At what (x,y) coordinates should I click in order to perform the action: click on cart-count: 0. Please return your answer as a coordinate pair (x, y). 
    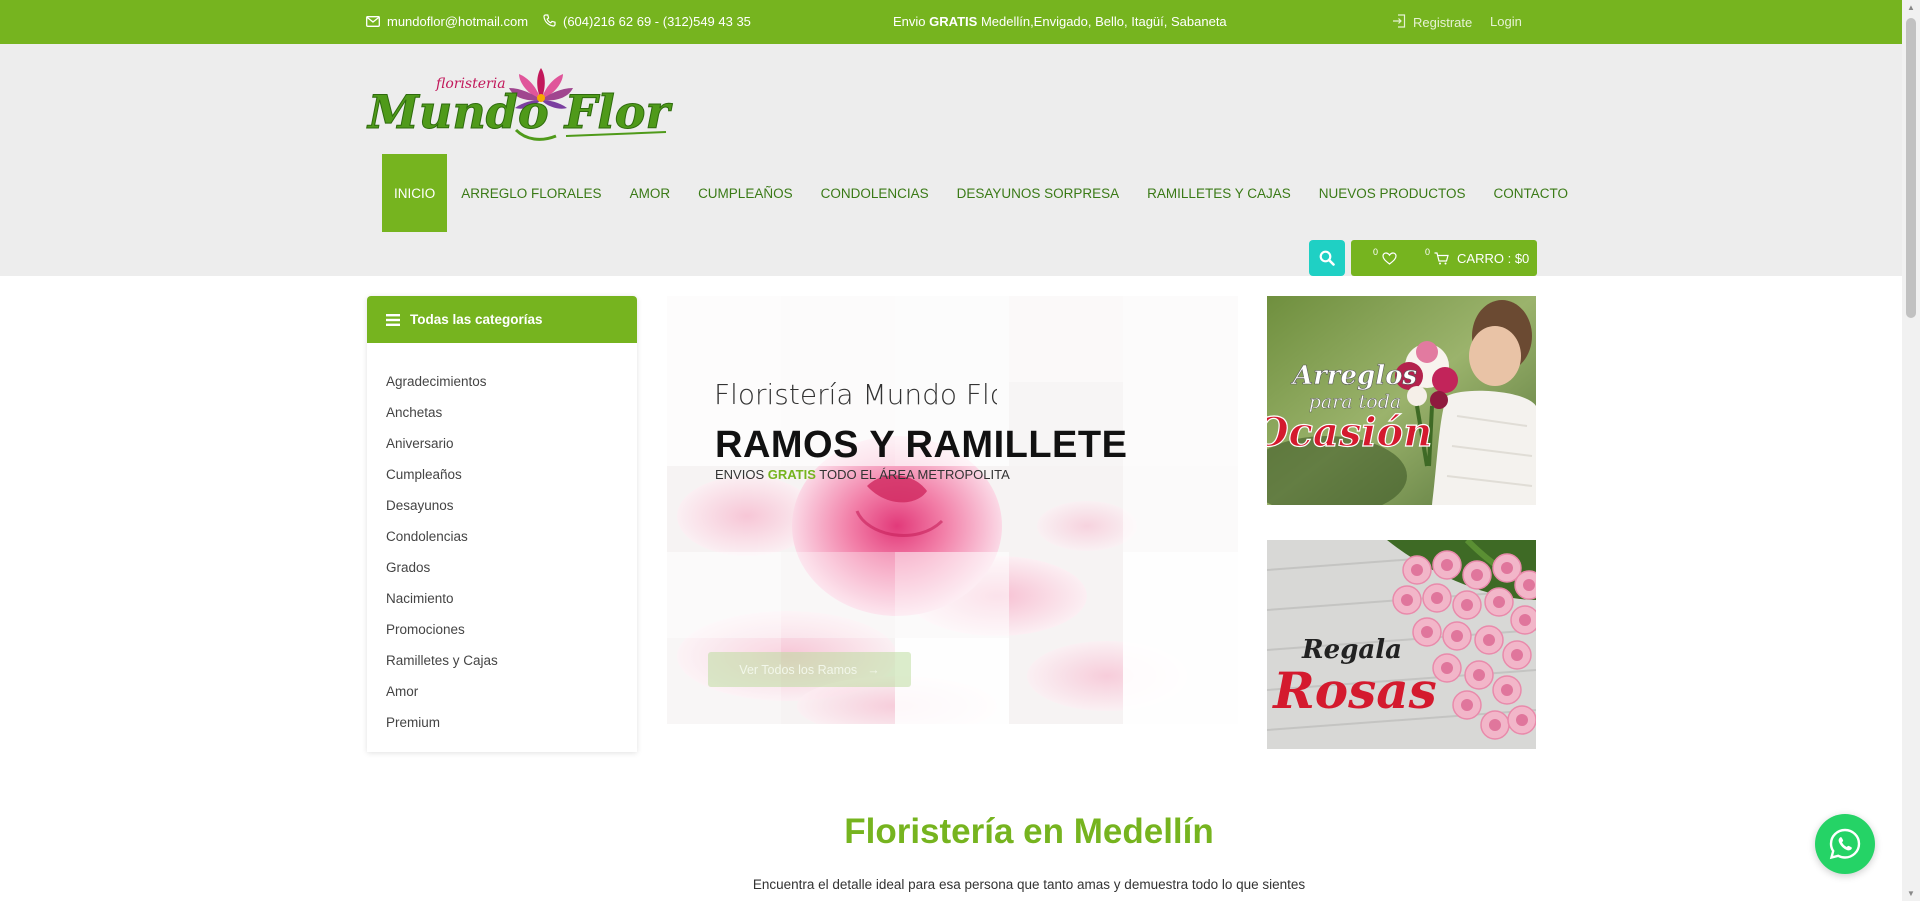
    Looking at the image, I should click on (1428, 252).